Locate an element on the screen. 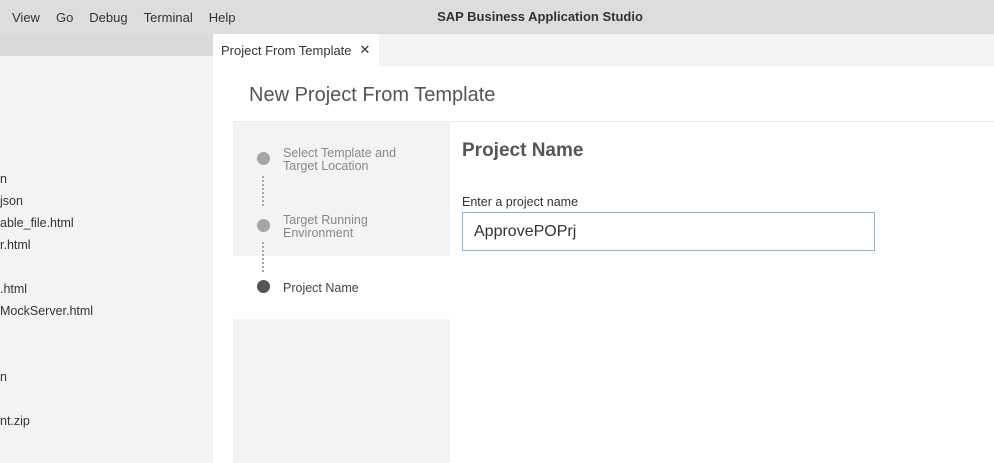 The width and height of the screenshot is (994, 463). explorer-item: able_file.html is located at coordinates (37, 223).